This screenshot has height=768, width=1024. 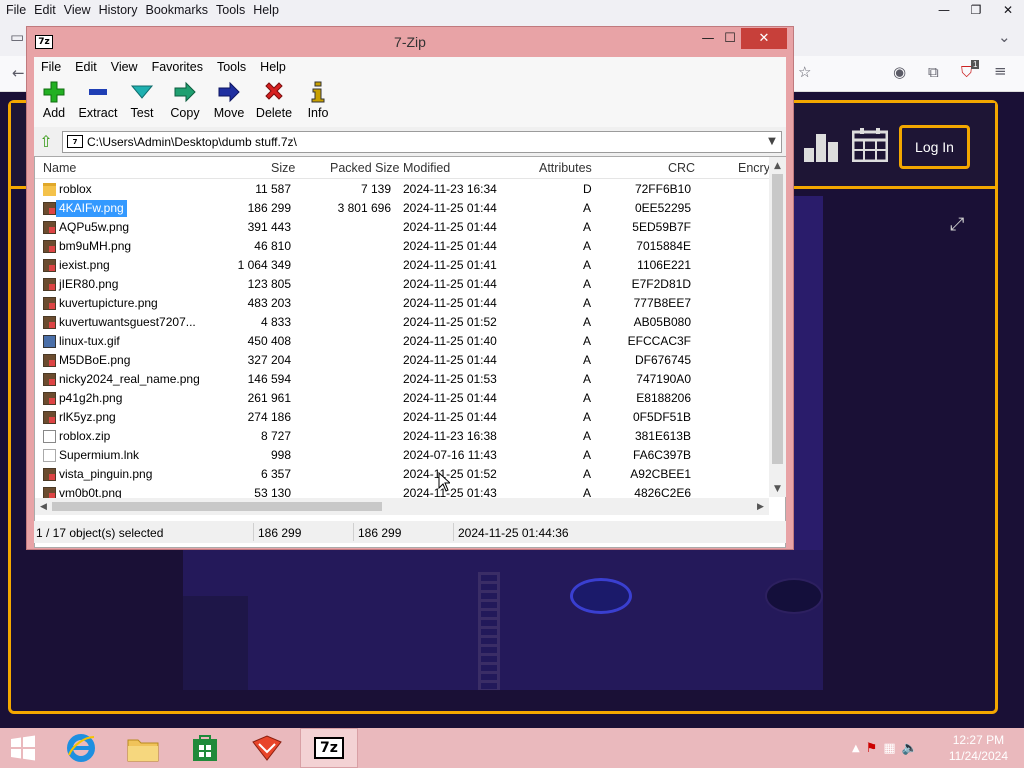 I want to click on browser-menu-view: View, so click(x=77, y=10).